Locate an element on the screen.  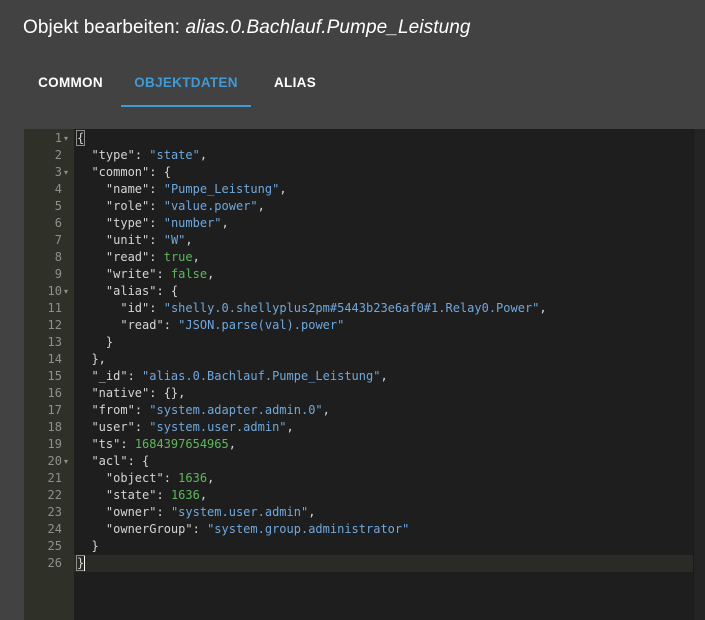
code-line: "type": "number", is located at coordinates (153, 223).